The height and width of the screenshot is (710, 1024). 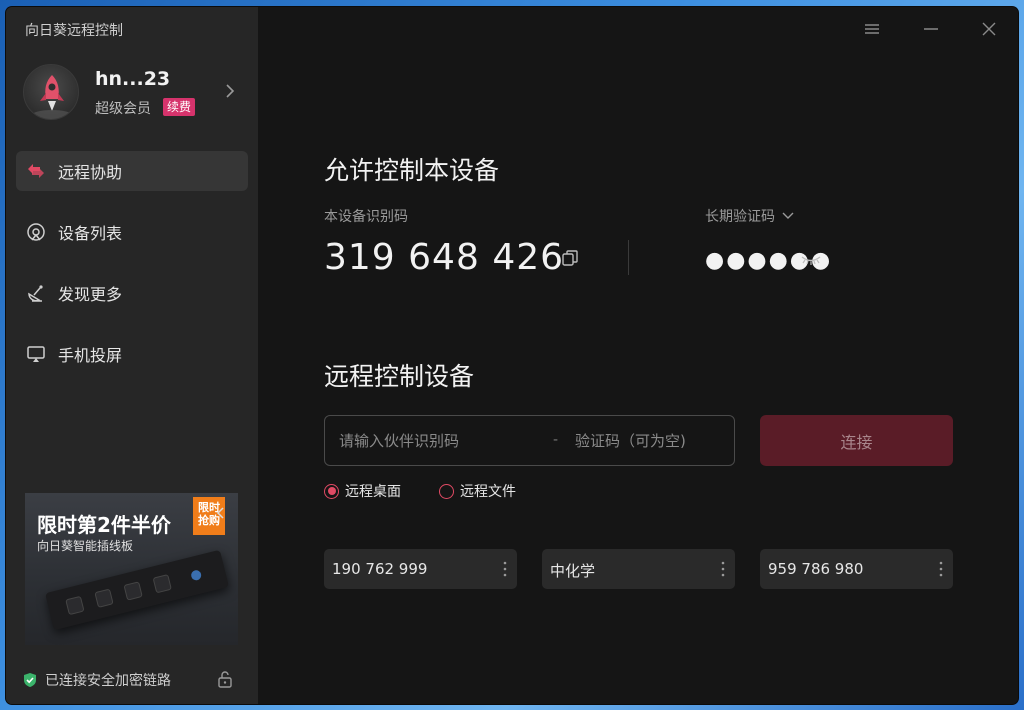 I want to click on sidebar-item-screen-cast: 手机投屏, so click(x=132, y=354).